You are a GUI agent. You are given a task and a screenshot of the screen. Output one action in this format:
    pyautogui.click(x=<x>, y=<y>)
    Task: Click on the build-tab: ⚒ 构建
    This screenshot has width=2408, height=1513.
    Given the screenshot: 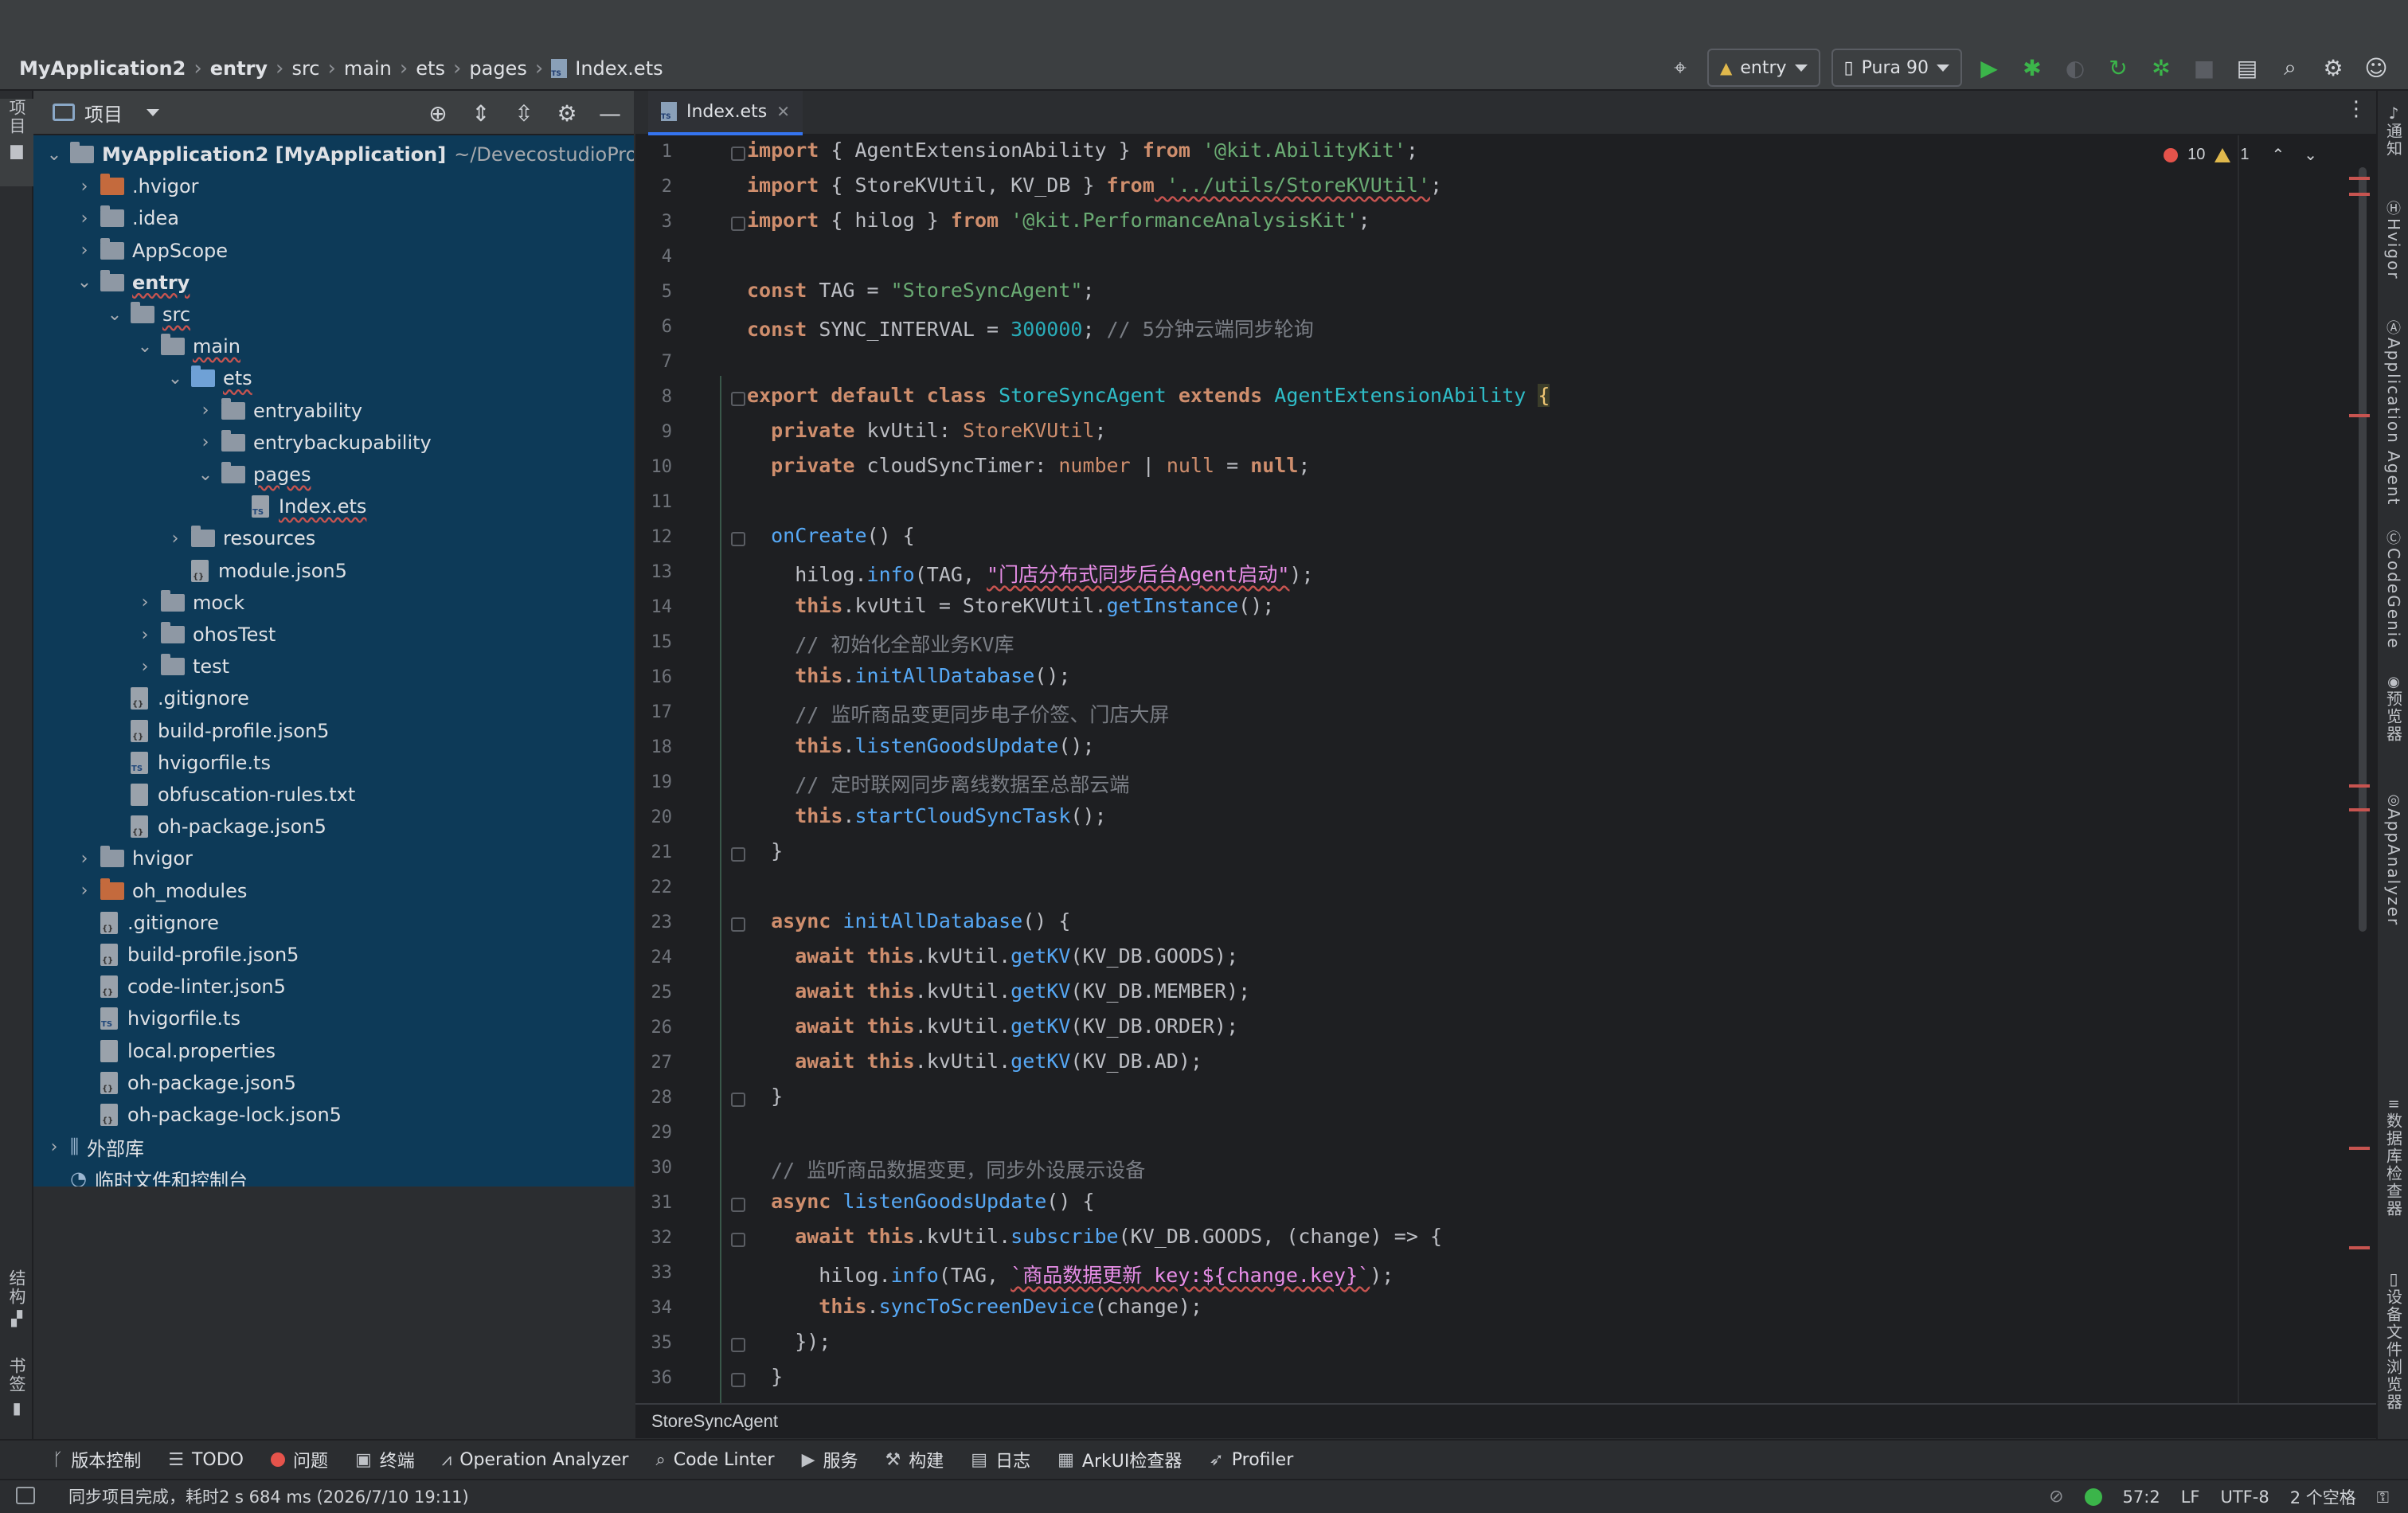 What is the action you would take?
    pyautogui.click(x=914, y=1459)
    